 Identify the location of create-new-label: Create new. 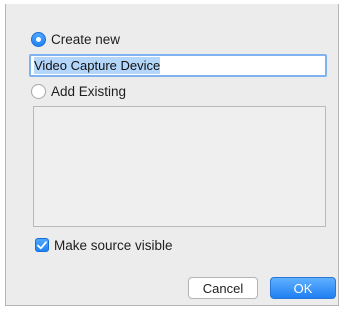
(85, 39).